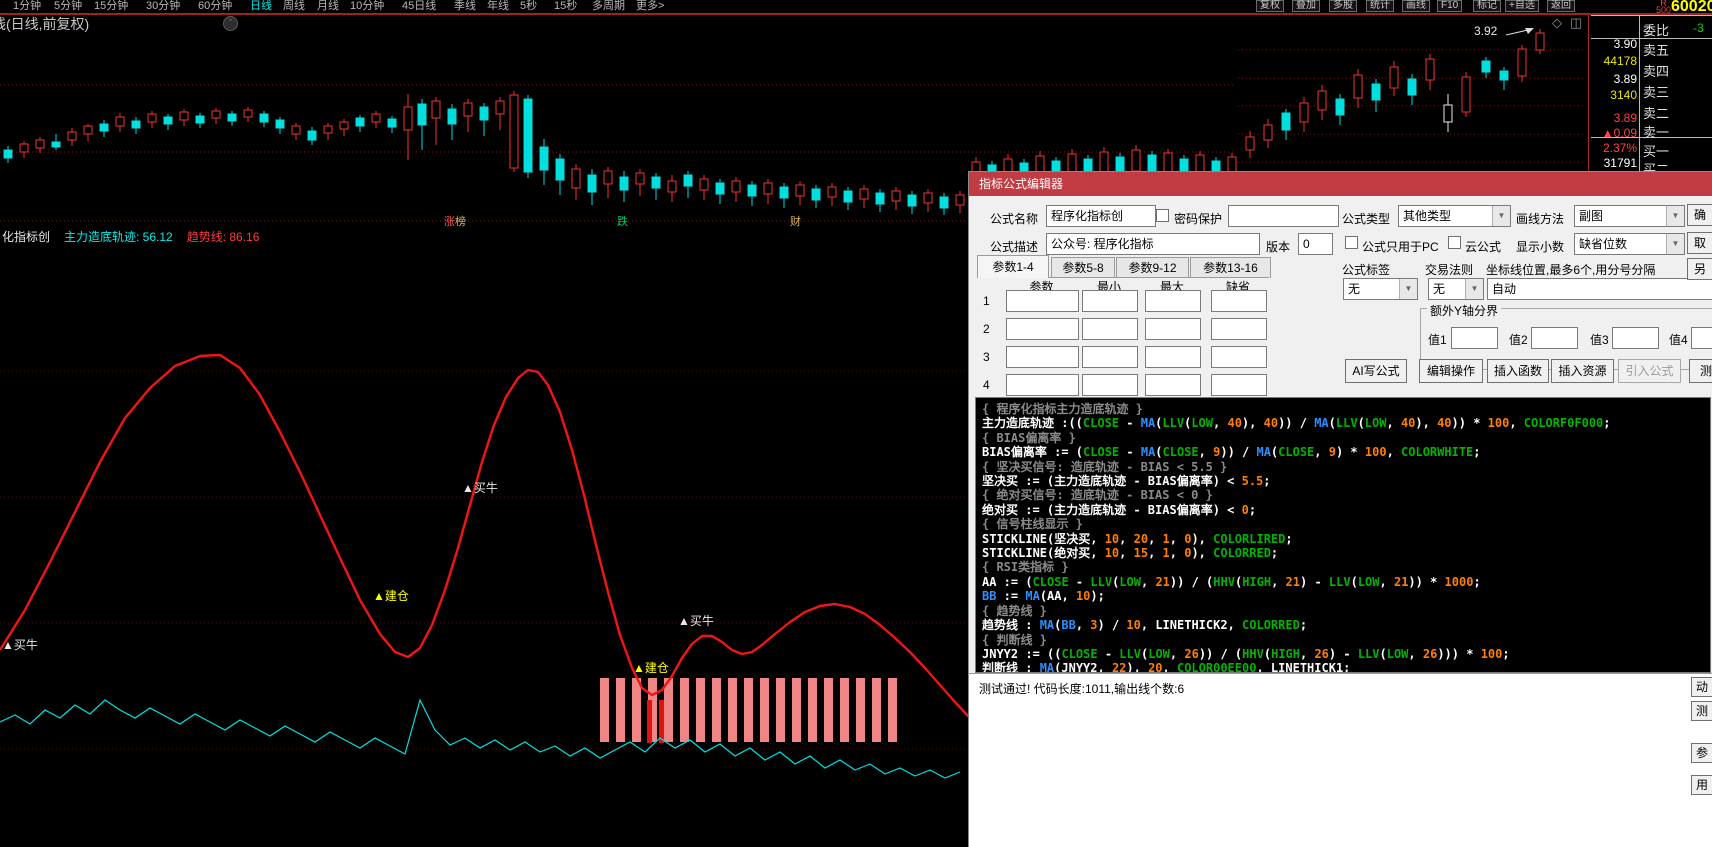 The height and width of the screenshot is (847, 1712). Describe the element at coordinates (1380, 289) in the screenshot. I see `formula-tag-select: 无 ▼` at that location.